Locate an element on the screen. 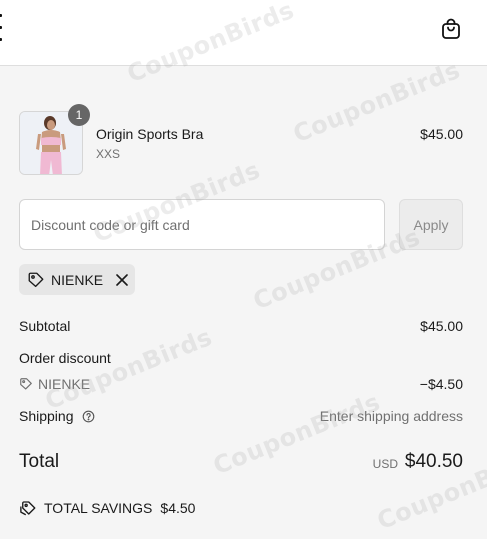  discount-code-row: NIENKE is located at coordinates (54, 384).